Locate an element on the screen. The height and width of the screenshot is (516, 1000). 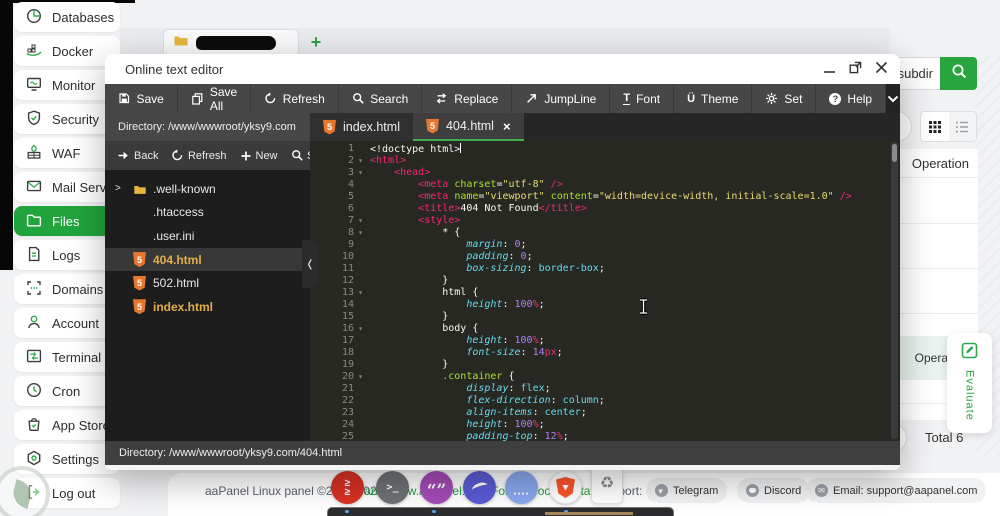
toolbar-more-button is located at coordinates (893, 98).